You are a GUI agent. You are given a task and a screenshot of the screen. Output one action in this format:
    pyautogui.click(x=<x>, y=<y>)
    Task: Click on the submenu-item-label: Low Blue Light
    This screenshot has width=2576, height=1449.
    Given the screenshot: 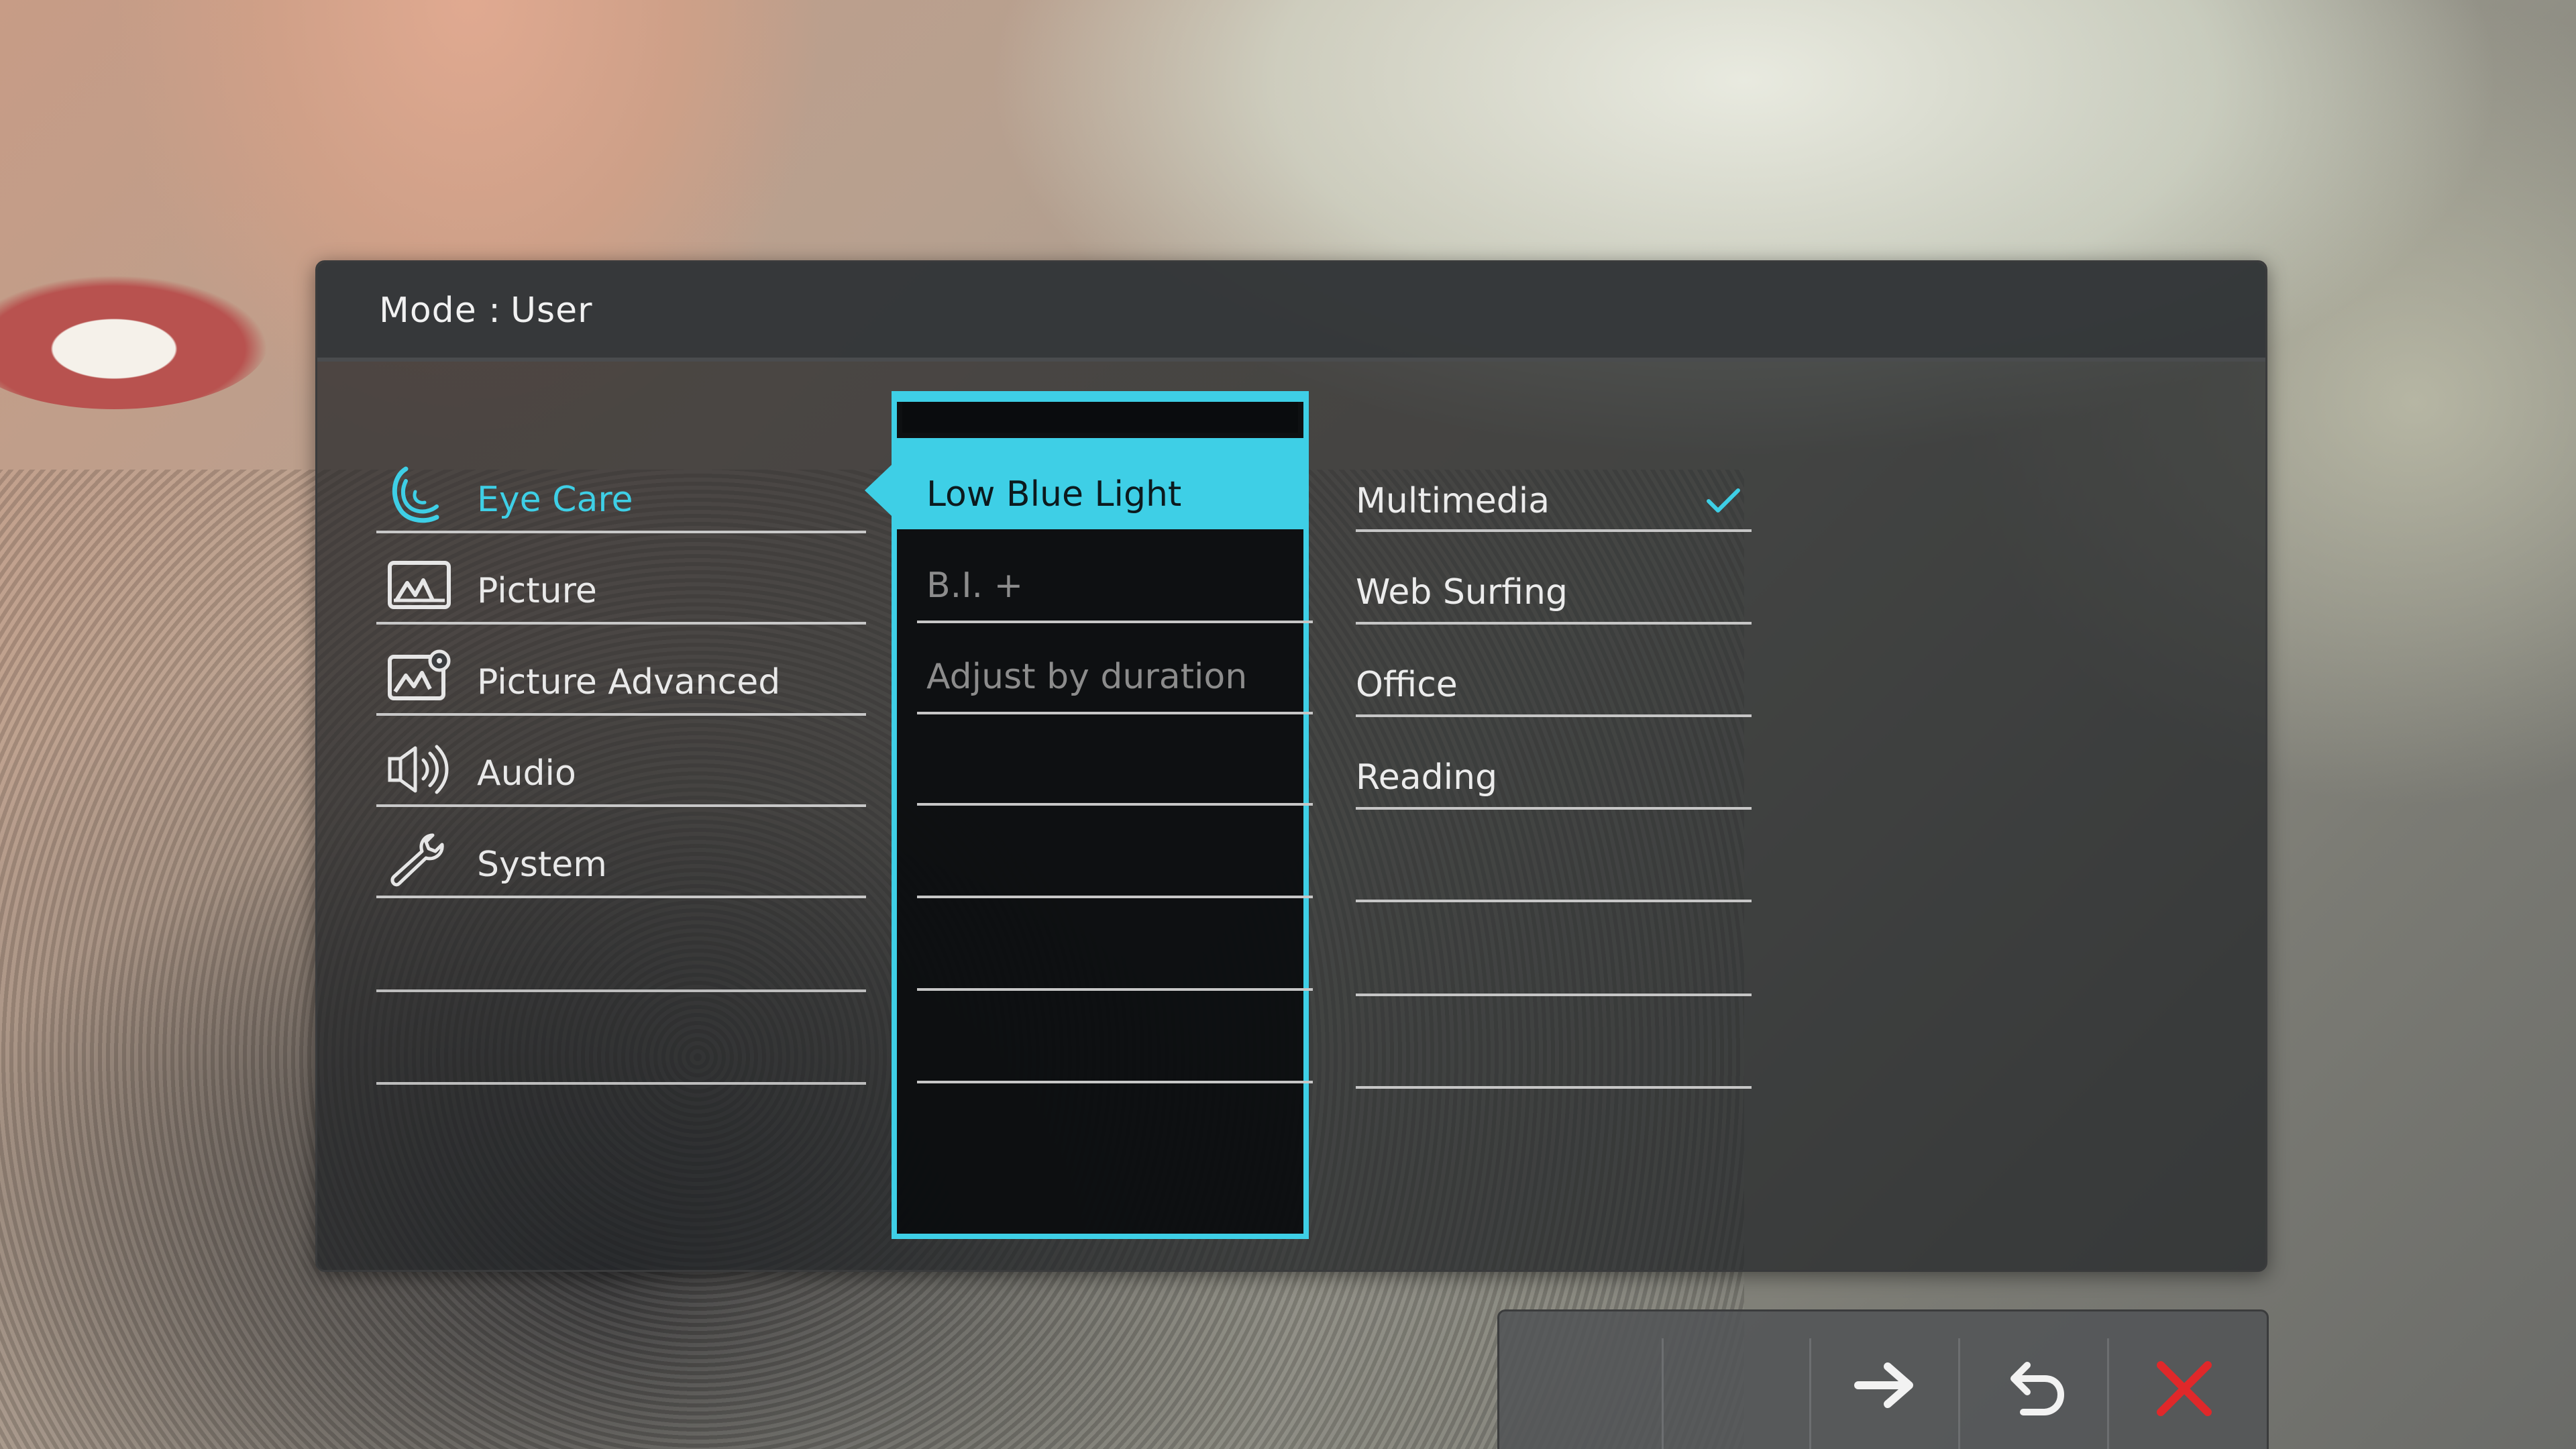 What is the action you would take?
    pyautogui.click(x=1054, y=494)
    